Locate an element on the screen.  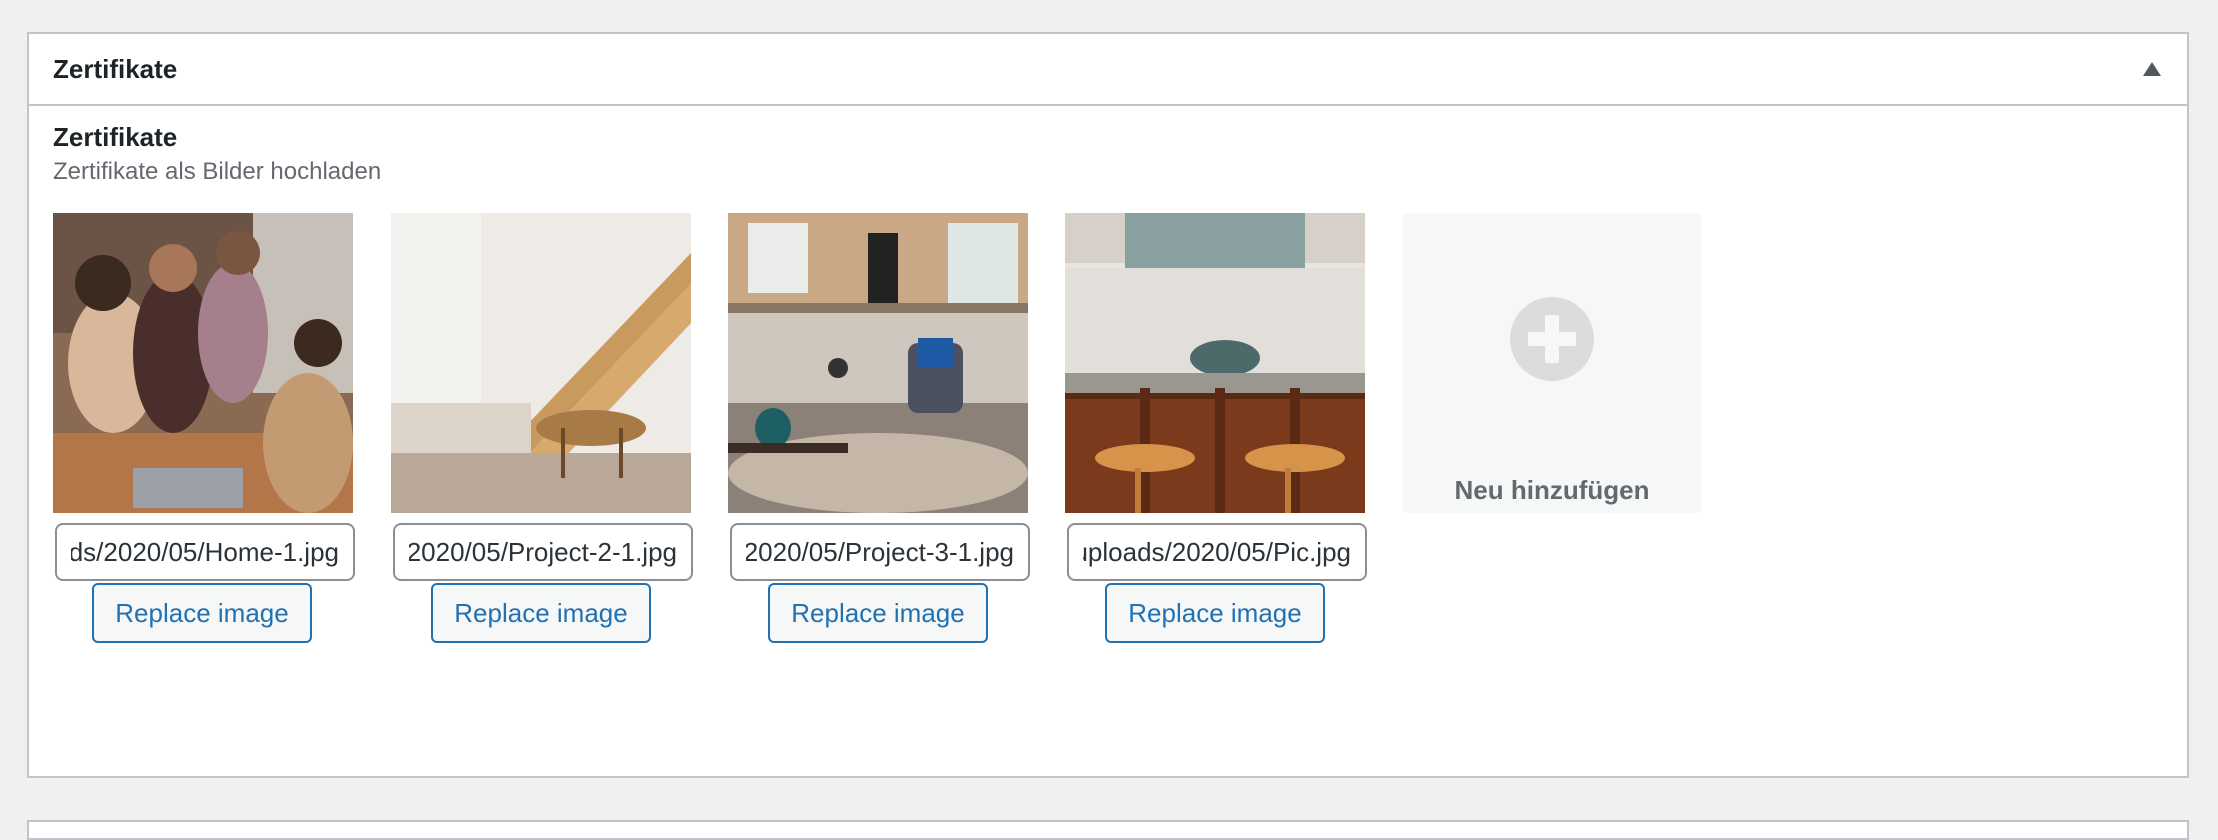
collapse-toggle-button is located at coordinates (2152, 69).